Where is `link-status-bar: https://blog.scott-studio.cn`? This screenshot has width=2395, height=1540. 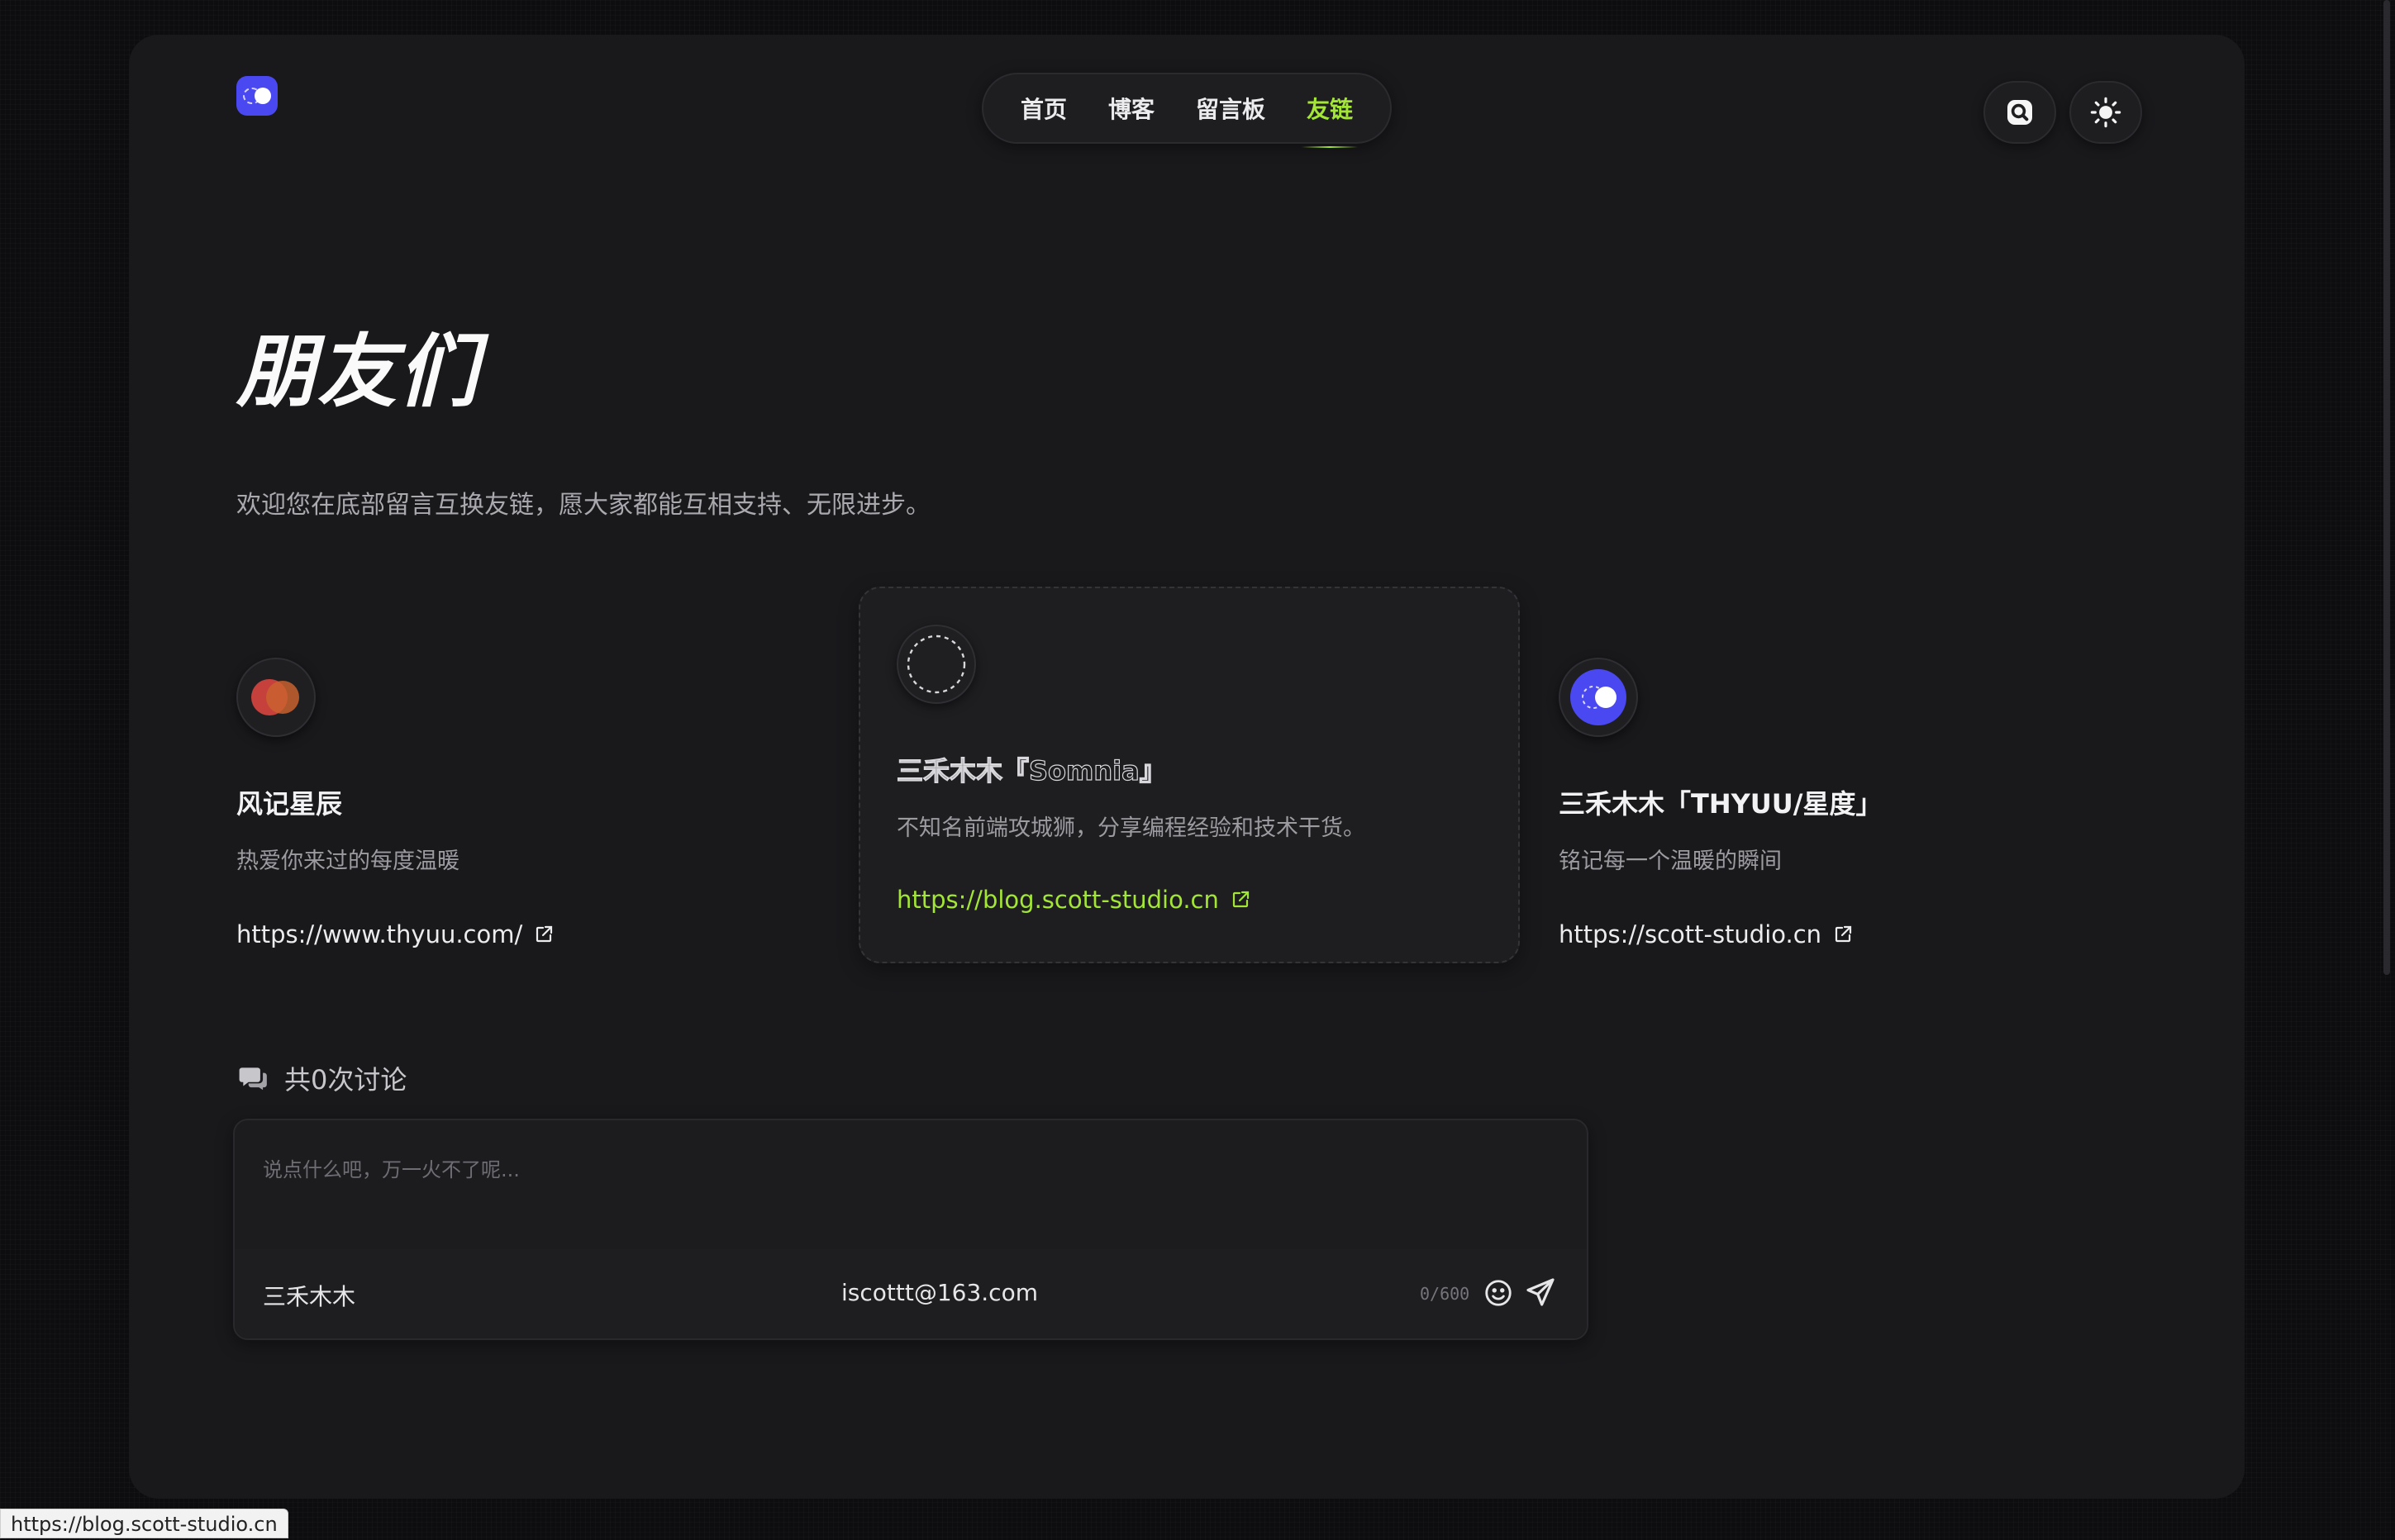 link-status-bar: https://blog.scott-studio.cn is located at coordinates (144, 1523).